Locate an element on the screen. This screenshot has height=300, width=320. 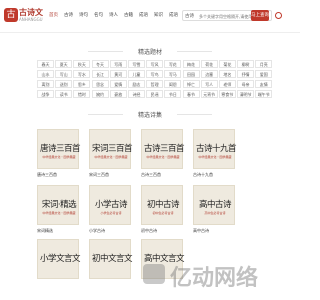
collection-cover: 小学古诗 小学生必背古诗 is located at coordinates (110, 205).